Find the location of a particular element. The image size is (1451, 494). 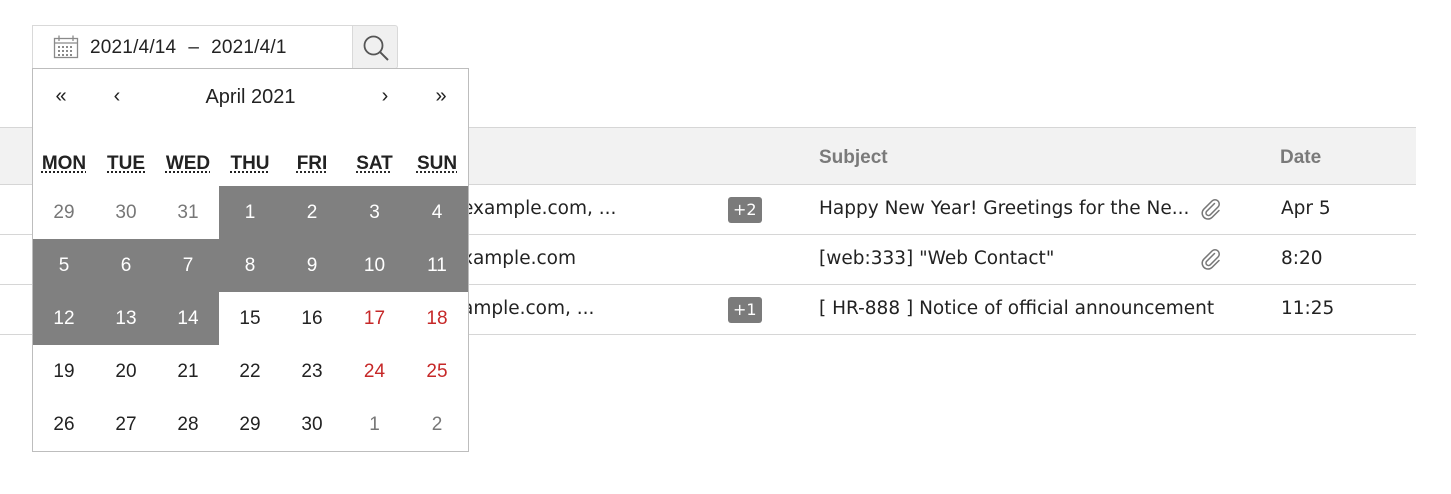

calendar-day-27: 27 is located at coordinates (126, 424).